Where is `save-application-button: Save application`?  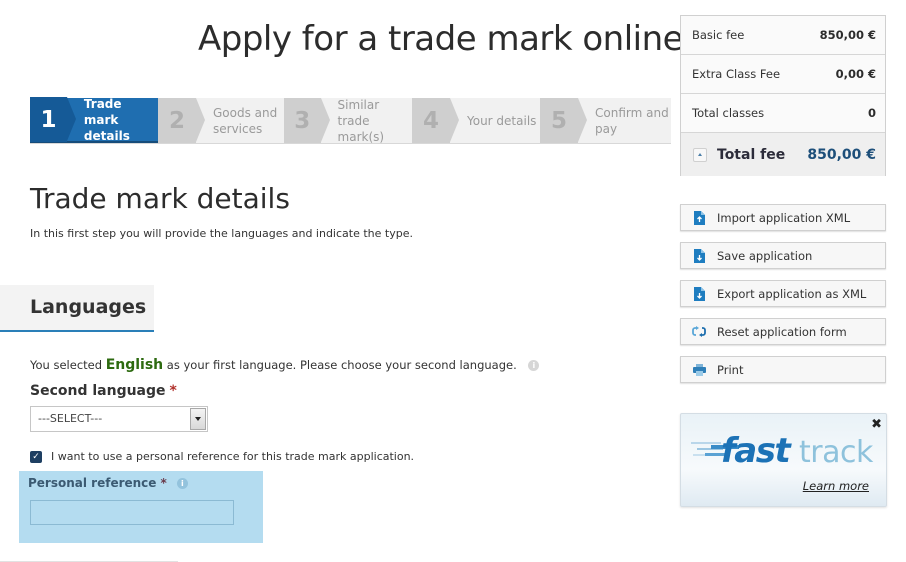
save-application-button: Save application is located at coordinates (783, 255).